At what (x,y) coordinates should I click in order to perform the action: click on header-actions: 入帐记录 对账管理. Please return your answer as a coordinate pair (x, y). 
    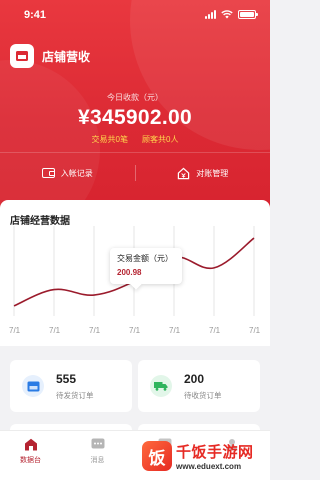
    Looking at the image, I should click on (135, 170).